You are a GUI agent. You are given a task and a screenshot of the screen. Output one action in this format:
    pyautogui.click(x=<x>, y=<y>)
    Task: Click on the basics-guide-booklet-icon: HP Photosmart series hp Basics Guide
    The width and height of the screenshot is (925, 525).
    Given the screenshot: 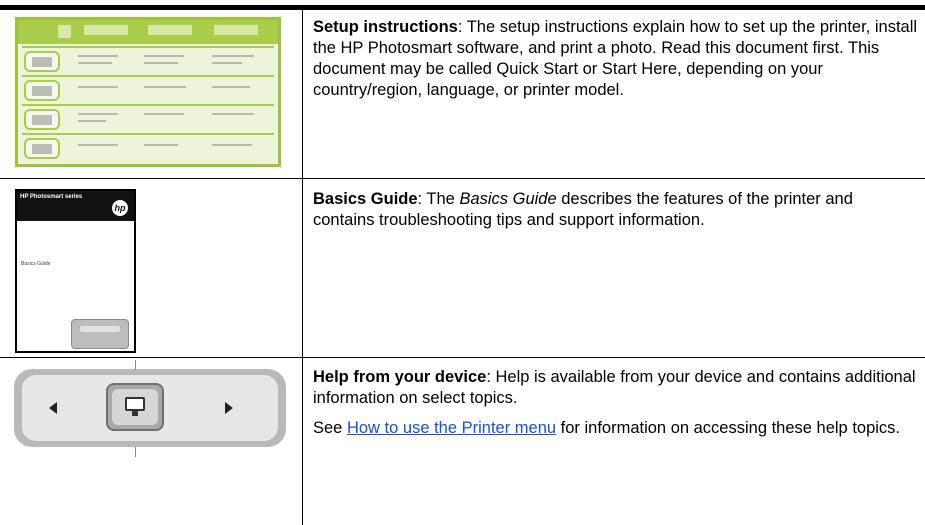 What is the action you would take?
    pyautogui.click(x=75, y=271)
    